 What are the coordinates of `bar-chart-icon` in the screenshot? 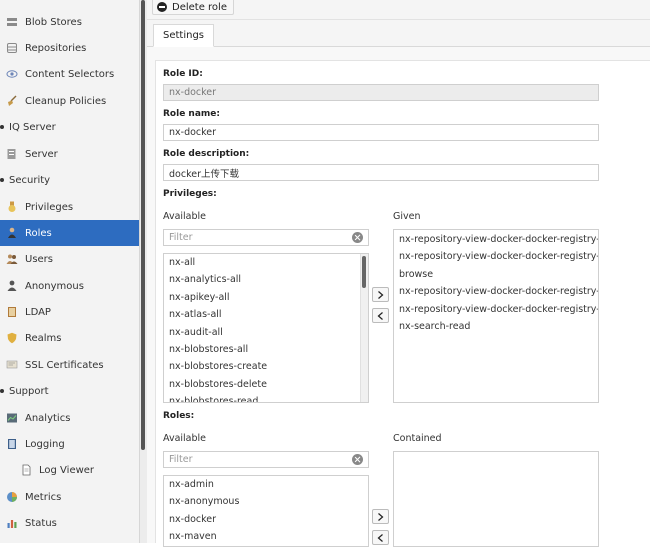 It's located at (12, 523).